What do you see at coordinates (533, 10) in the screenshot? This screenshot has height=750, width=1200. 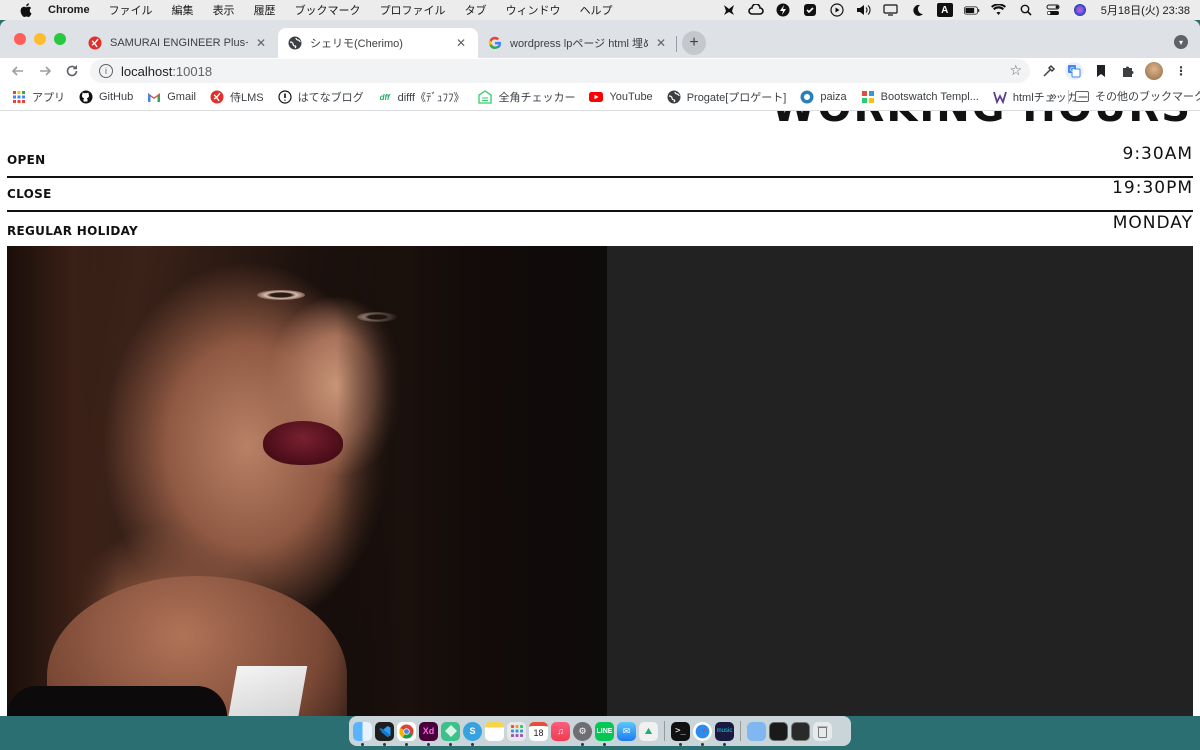 I see `menu-window: ウィンドウ` at bounding box center [533, 10].